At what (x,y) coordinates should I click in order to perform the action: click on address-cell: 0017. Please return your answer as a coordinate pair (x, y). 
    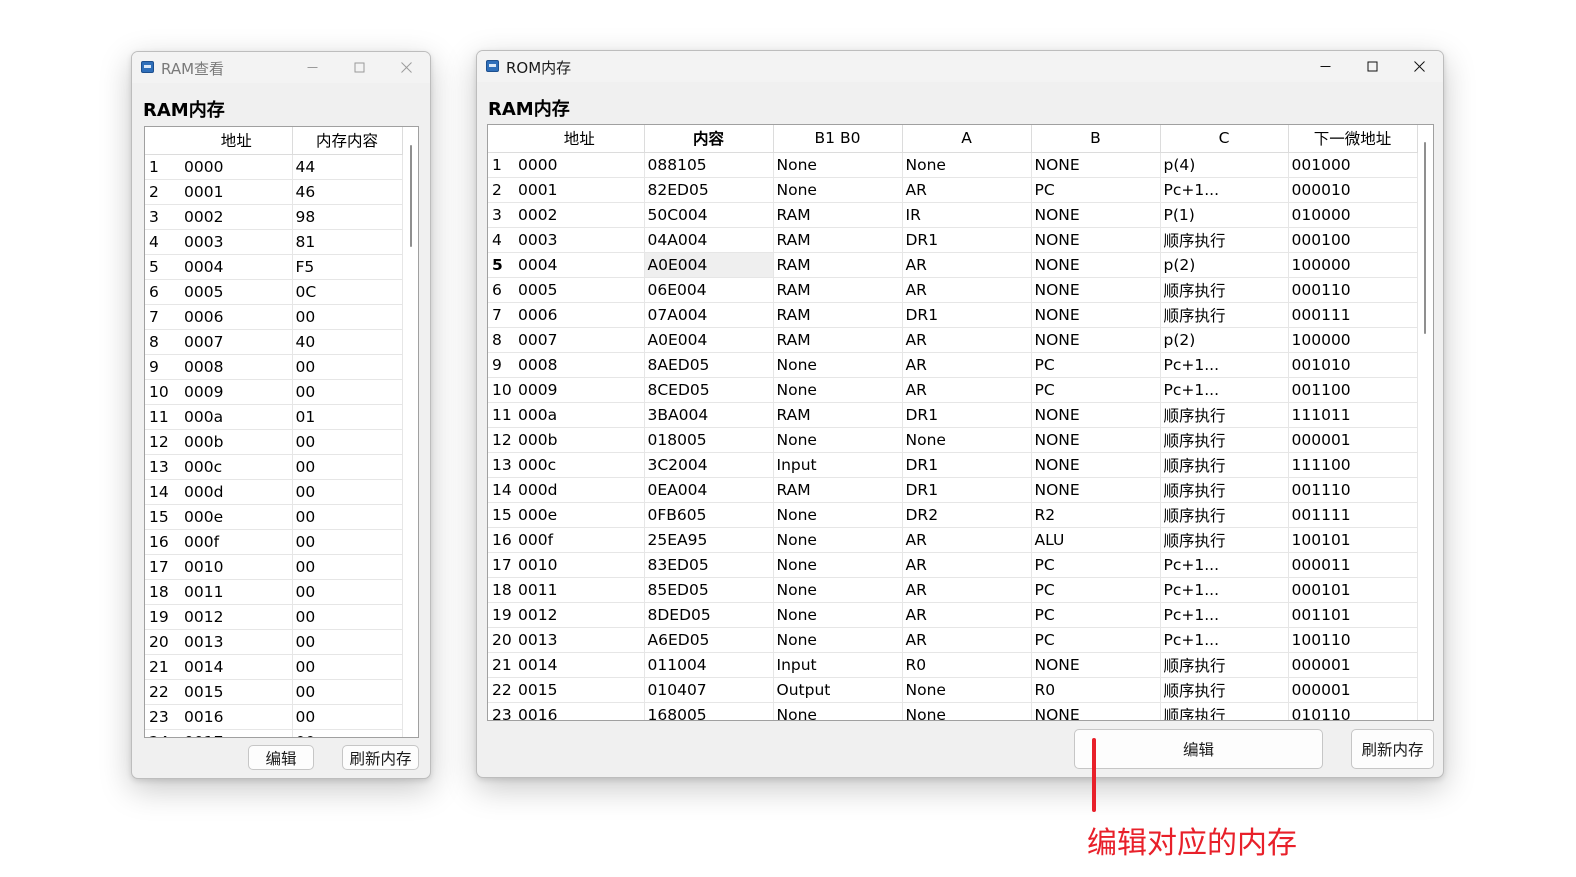
    Looking at the image, I should click on (237, 733).